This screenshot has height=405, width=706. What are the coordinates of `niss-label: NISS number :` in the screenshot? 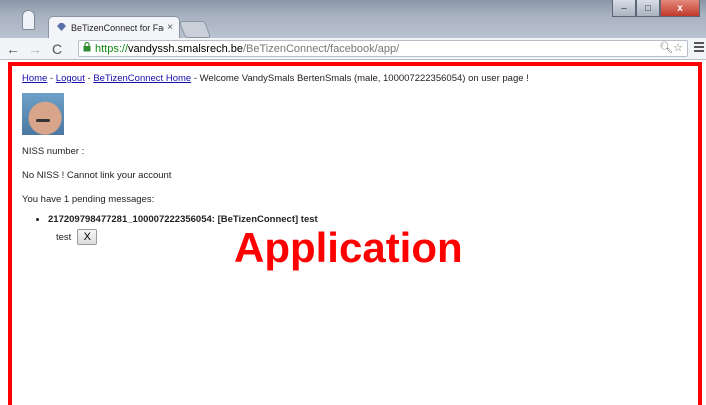 It's located at (53, 151).